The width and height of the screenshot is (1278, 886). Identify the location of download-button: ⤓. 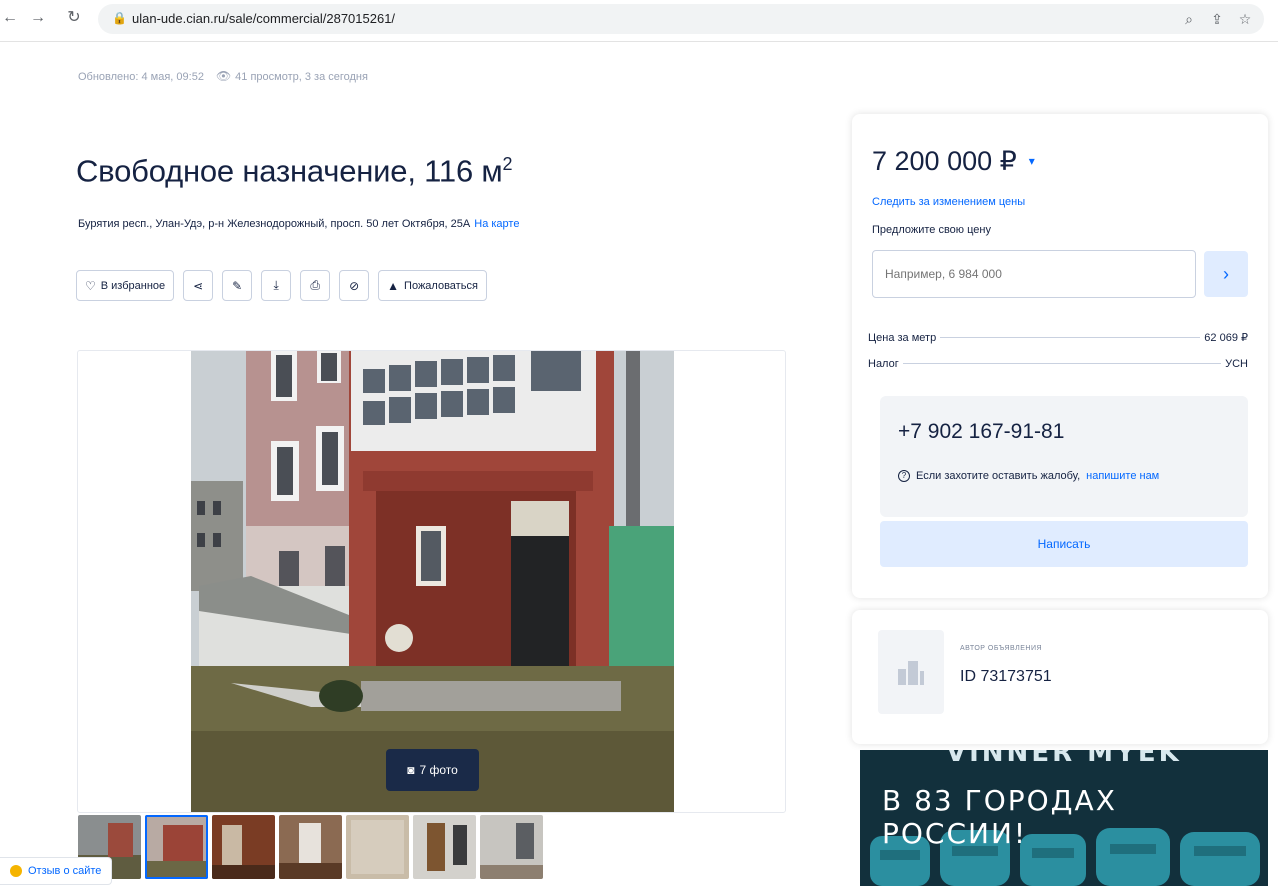
(276, 285).